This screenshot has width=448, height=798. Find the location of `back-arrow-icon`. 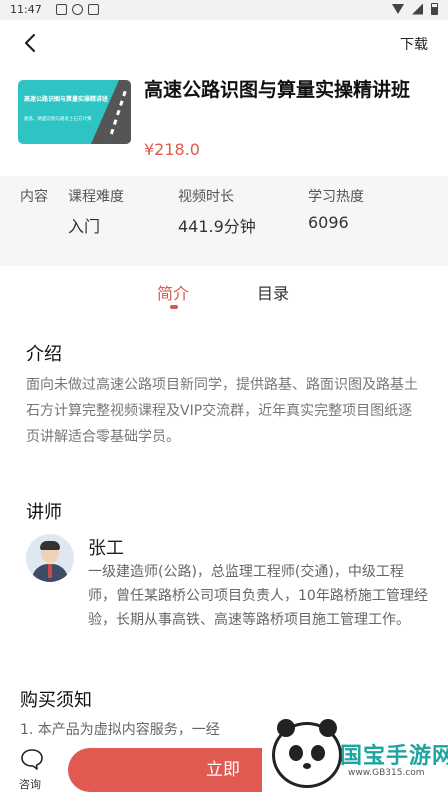

back-arrow-icon is located at coordinates (31, 43).